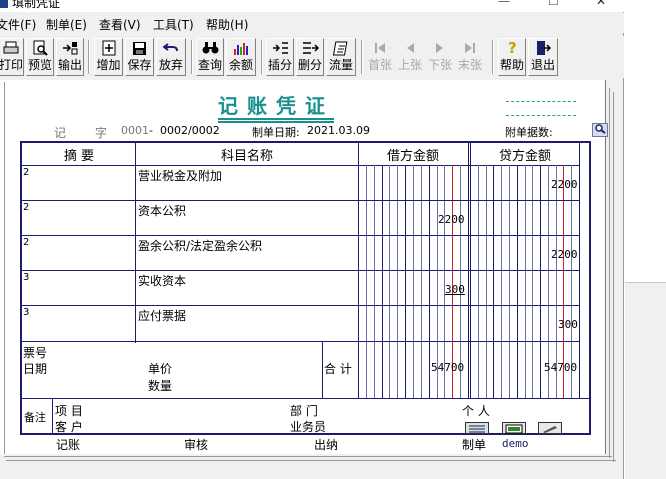 The width and height of the screenshot is (666, 479). I want to click on balance-chart-icon, so click(241, 48).